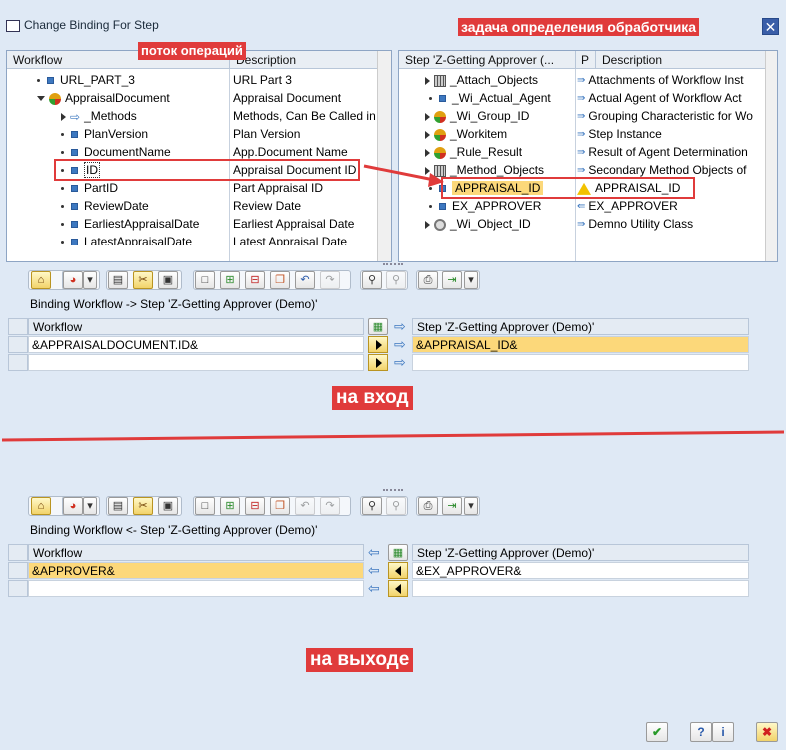 The width and height of the screenshot is (786, 750). I want to click on tree-row-desc: Review Date, so click(267, 206).